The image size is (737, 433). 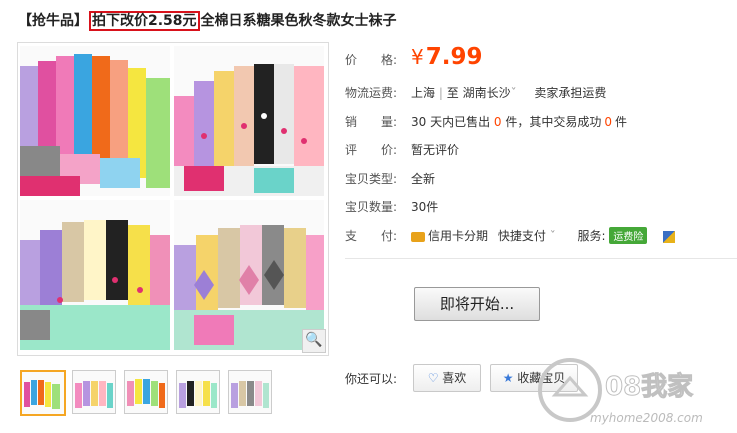 I want to click on product-title: 【抢牛品】 拍下改价2.58元 全棉日系糖果色秋冬款女士袜子, so click(x=207, y=20).